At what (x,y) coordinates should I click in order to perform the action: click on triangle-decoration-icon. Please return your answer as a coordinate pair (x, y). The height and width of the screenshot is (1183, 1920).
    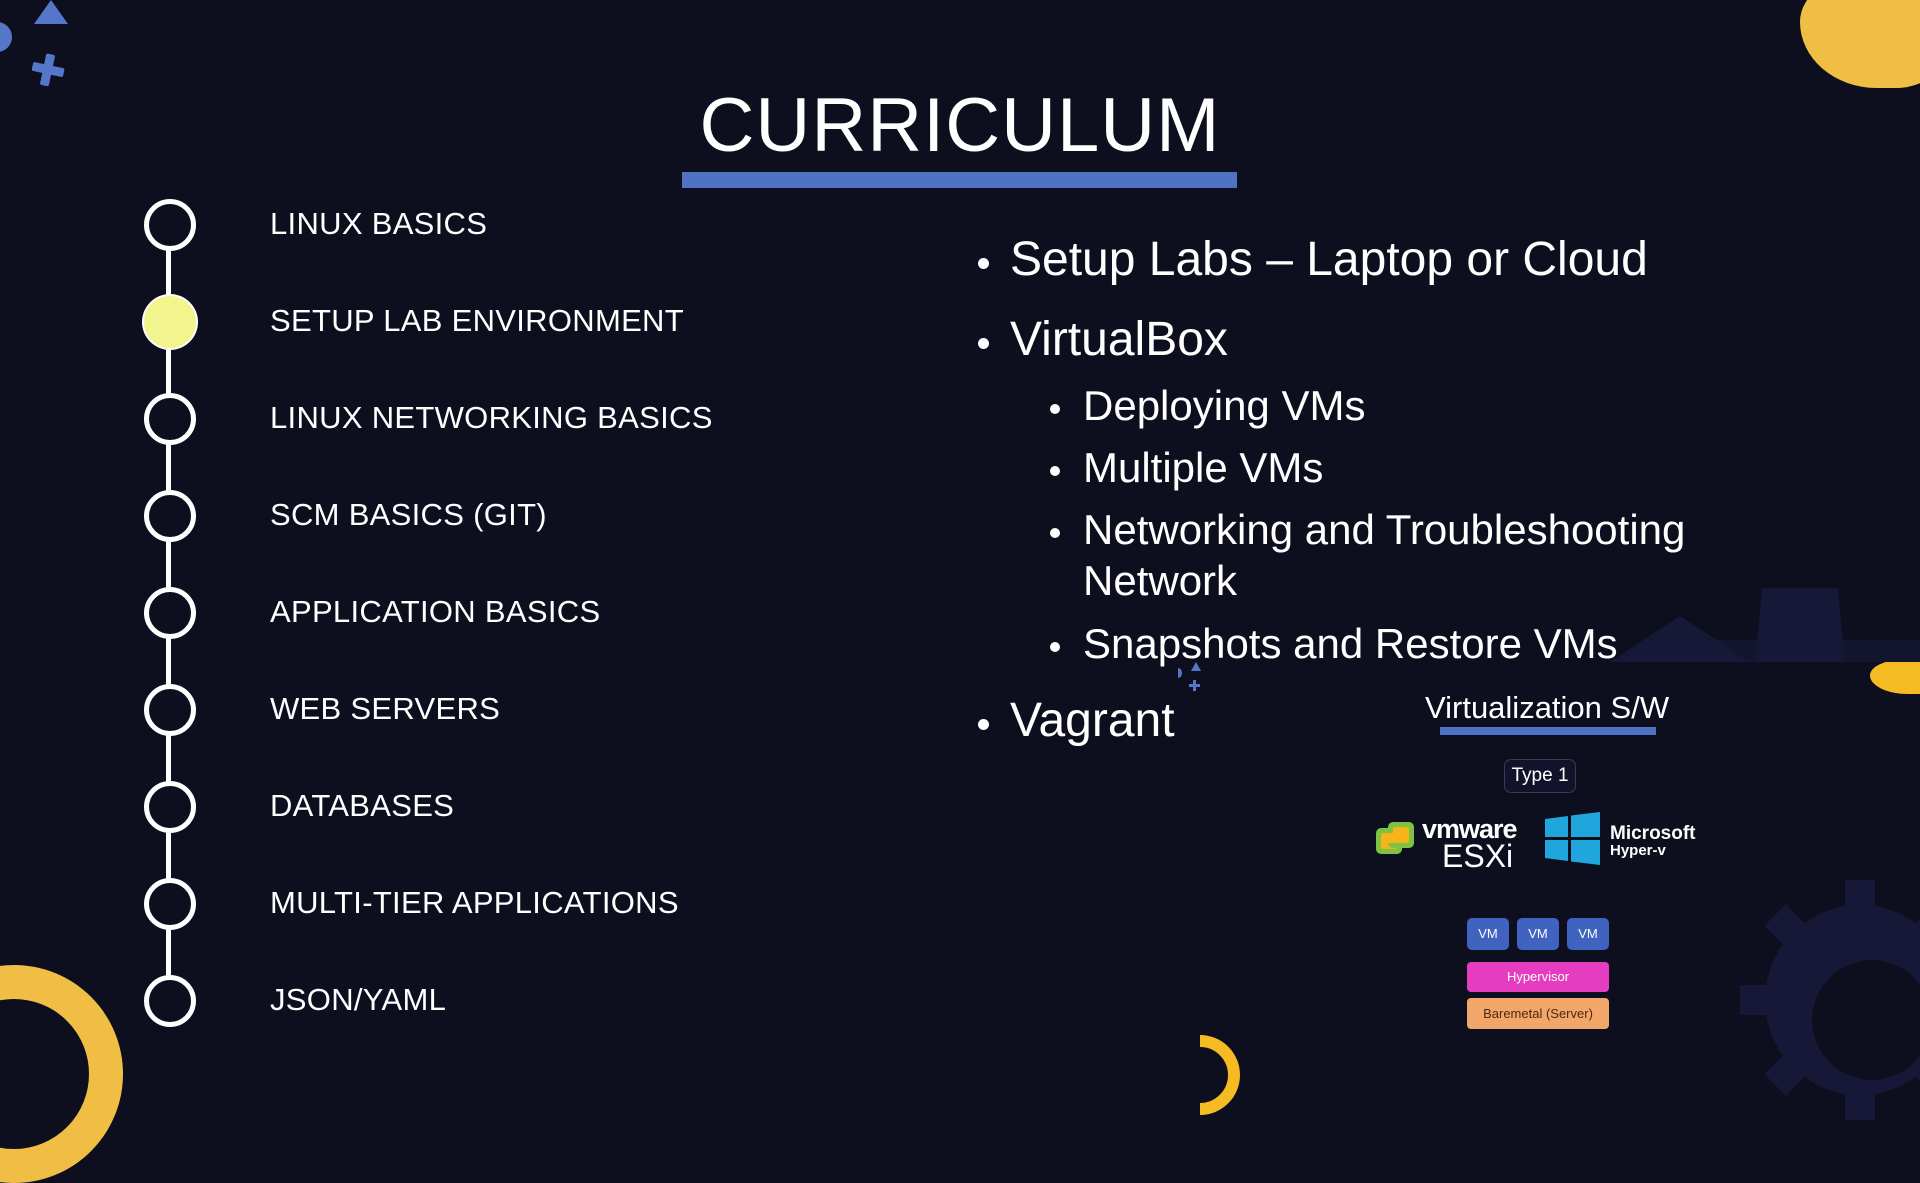
    Looking at the image, I should click on (51, 12).